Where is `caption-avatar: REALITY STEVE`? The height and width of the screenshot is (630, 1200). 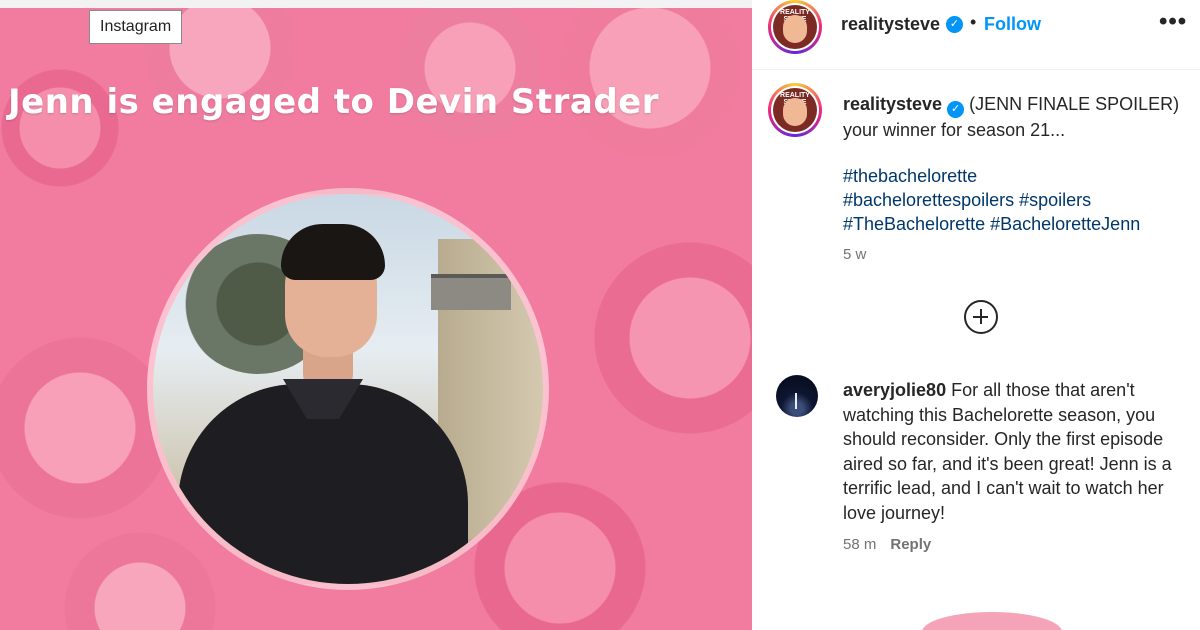 caption-avatar: REALITY STEVE is located at coordinates (795, 110).